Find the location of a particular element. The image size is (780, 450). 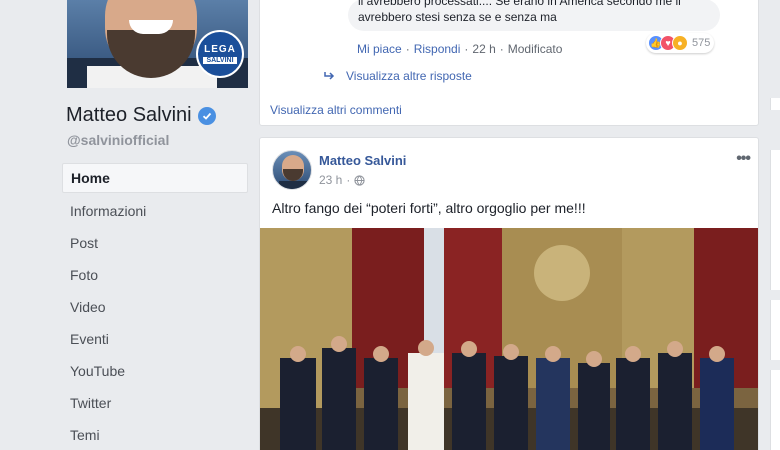

post-meta: 23 h · is located at coordinates (342, 180).